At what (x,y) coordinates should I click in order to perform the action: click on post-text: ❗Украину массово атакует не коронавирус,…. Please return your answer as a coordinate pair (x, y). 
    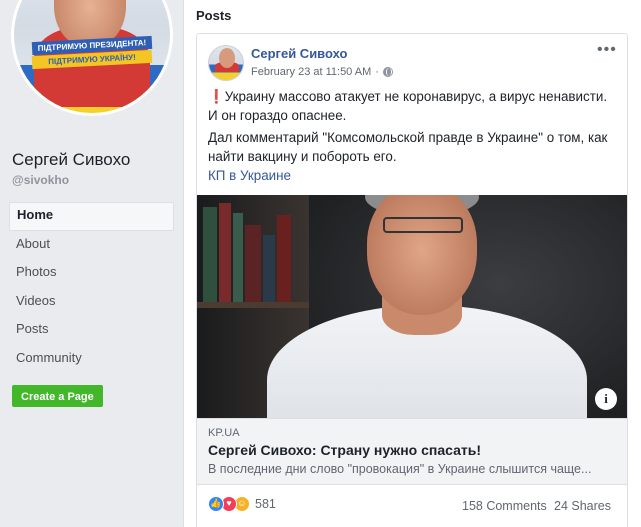
    Looking at the image, I should click on (414, 129).